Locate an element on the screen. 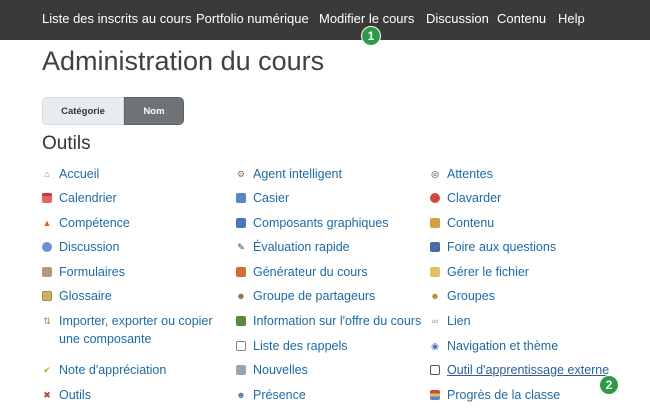 Image resolution: width=650 pixels, height=415 pixels. tool-label: Progrès de la classe is located at coordinates (504, 395).